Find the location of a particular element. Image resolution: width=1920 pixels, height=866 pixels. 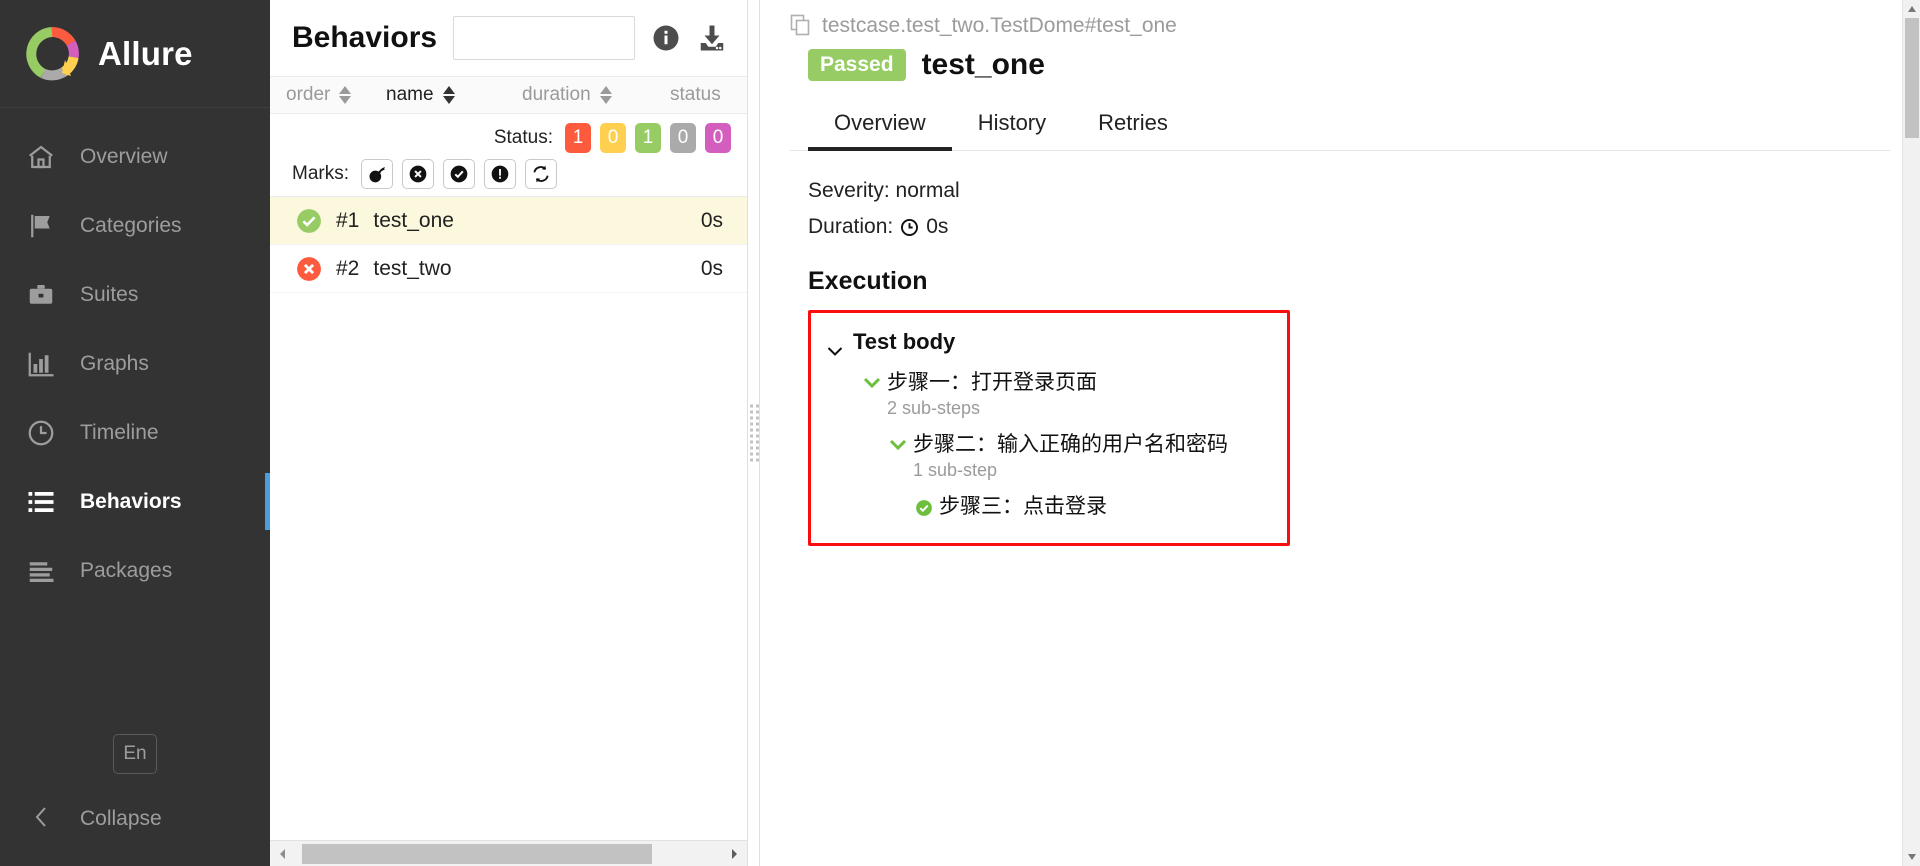

step-item: 步骤一：打开登录页面 2 sub-steps 0s is located at coordinates (1049, 392).